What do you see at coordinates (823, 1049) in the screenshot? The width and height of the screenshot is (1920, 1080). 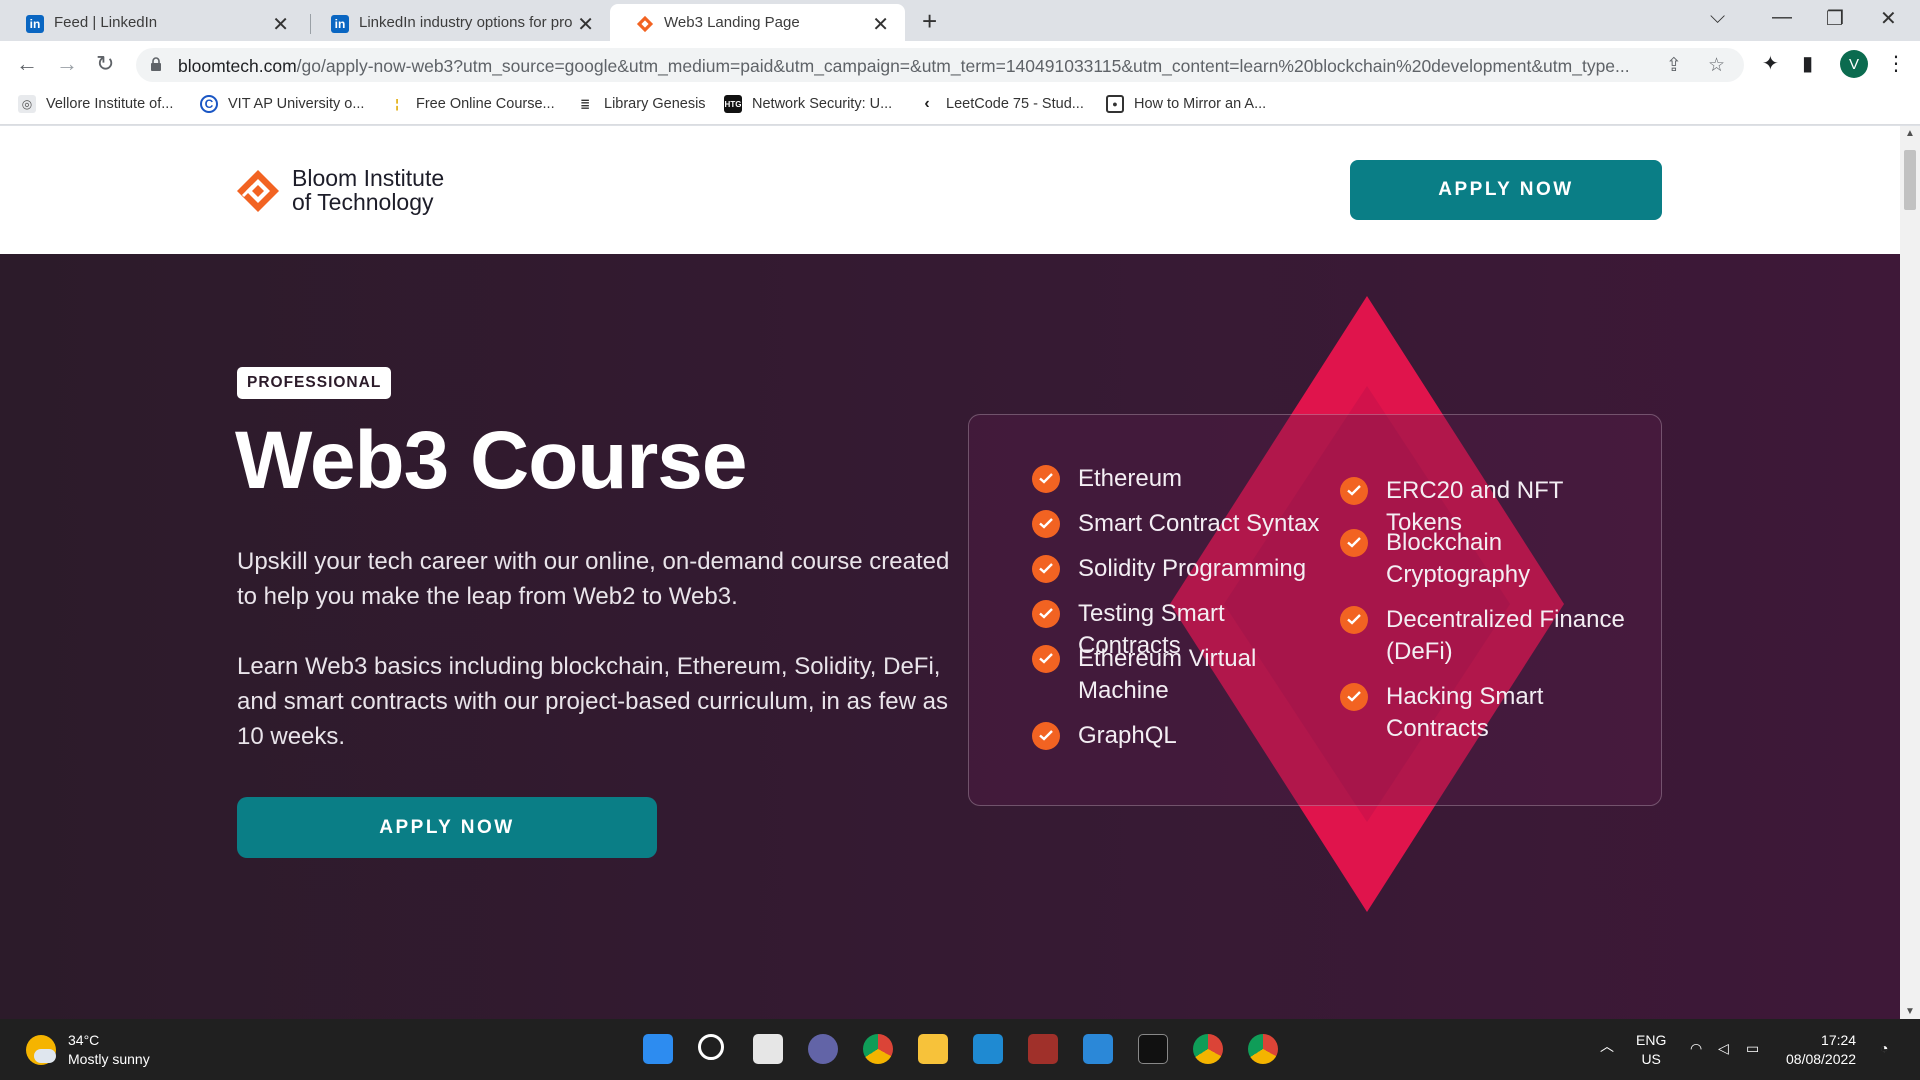 I see `teams-chat-icon` at bounding box center [823, 1049].